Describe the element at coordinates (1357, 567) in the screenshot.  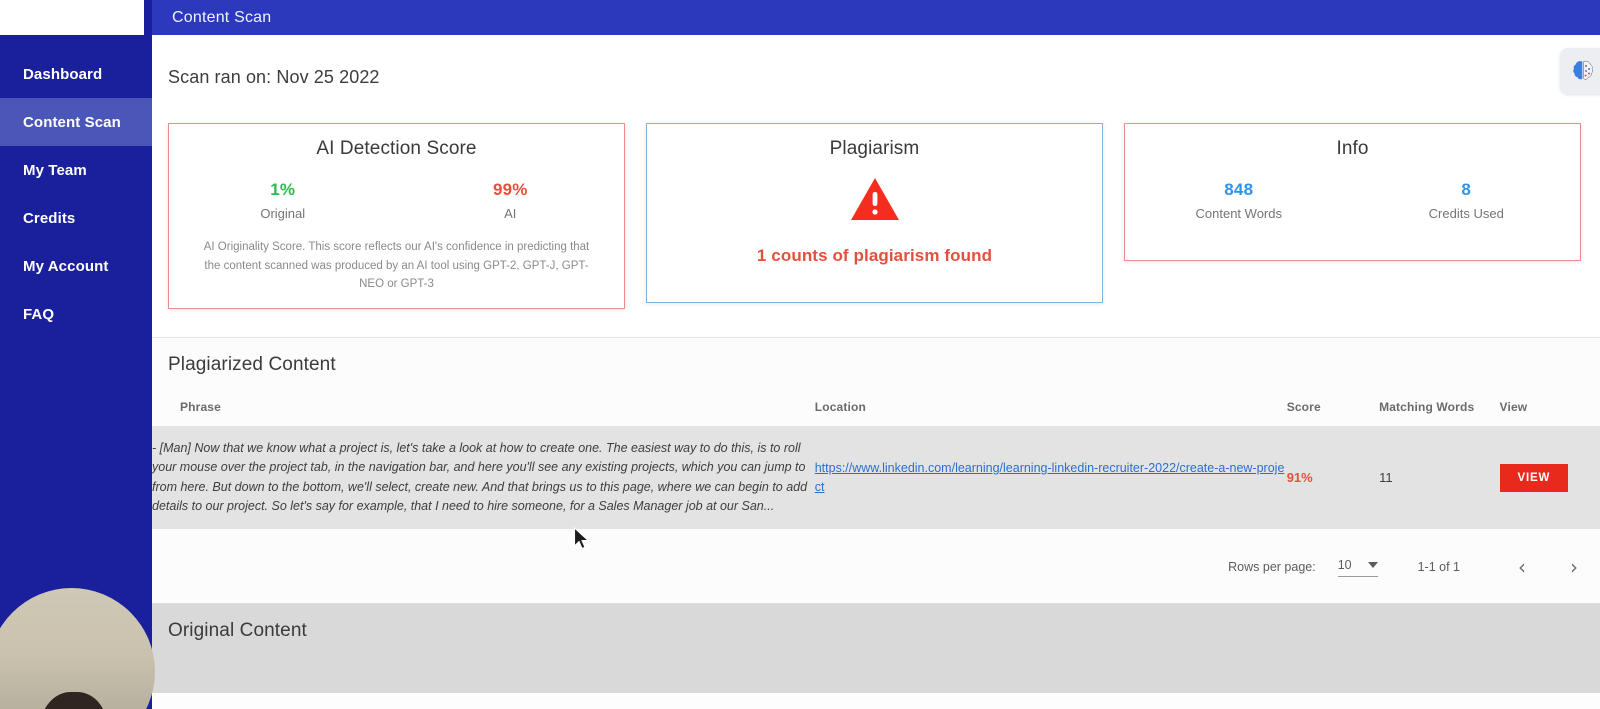
I see `rows-per-page-select: 10` at that location.